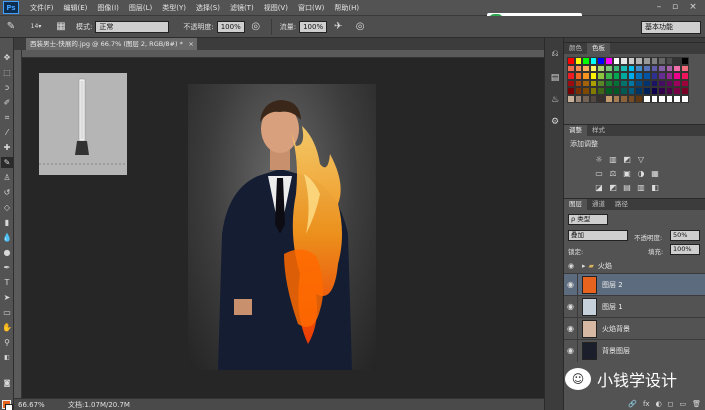  What do you see at coordinates (242, 8) in the screenshot?
I see `menu-filter: 滤镜(T)` at bounding box center [242, 8].